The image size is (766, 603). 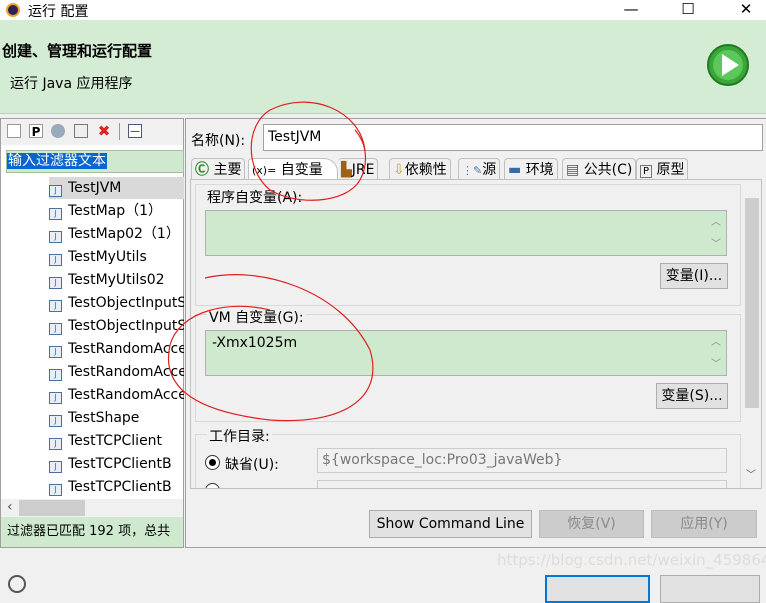 I want to click on revert-button: 恢复(V), so click(x=591, y=524).